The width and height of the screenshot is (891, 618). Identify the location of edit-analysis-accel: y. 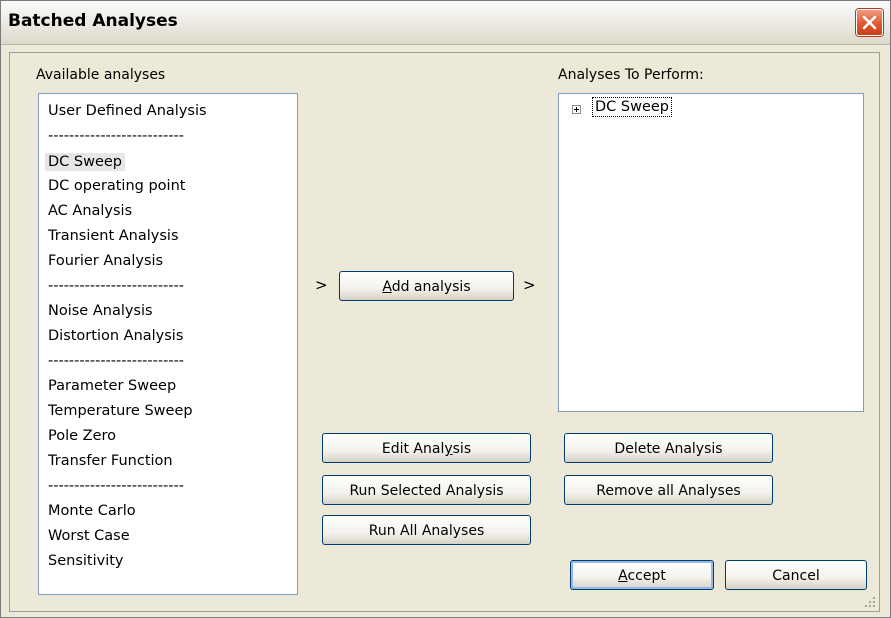
(448, 449).